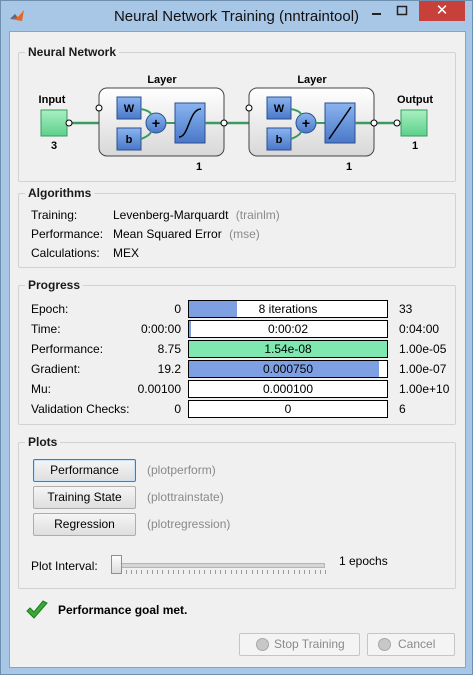  What do you see at coordinates (129, 109) in the screenshot?
I see `hidden-weight-label: W` at bounding box center [129, 109].